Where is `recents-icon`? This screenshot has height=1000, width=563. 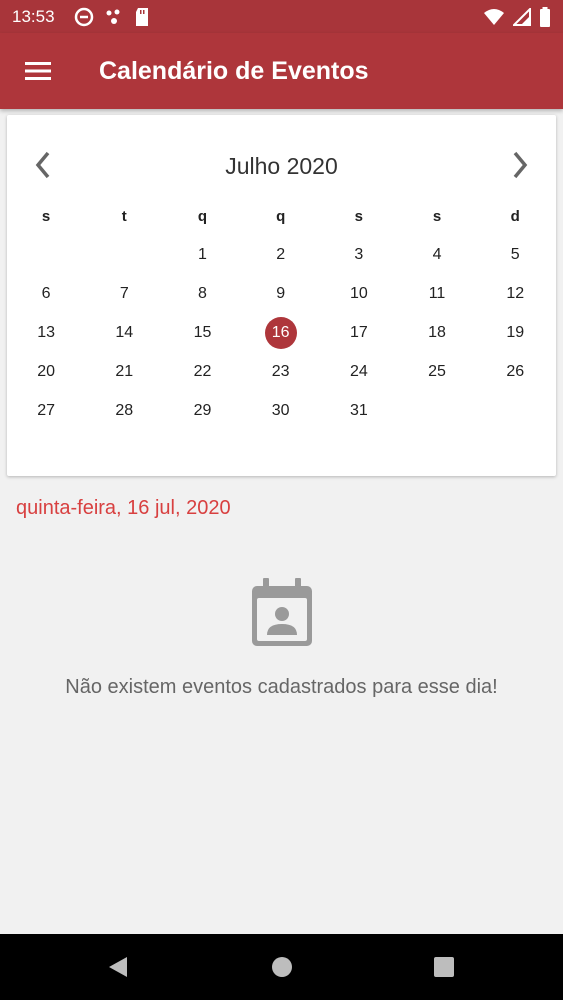 recents-icon is located at coordinates (444, 967).